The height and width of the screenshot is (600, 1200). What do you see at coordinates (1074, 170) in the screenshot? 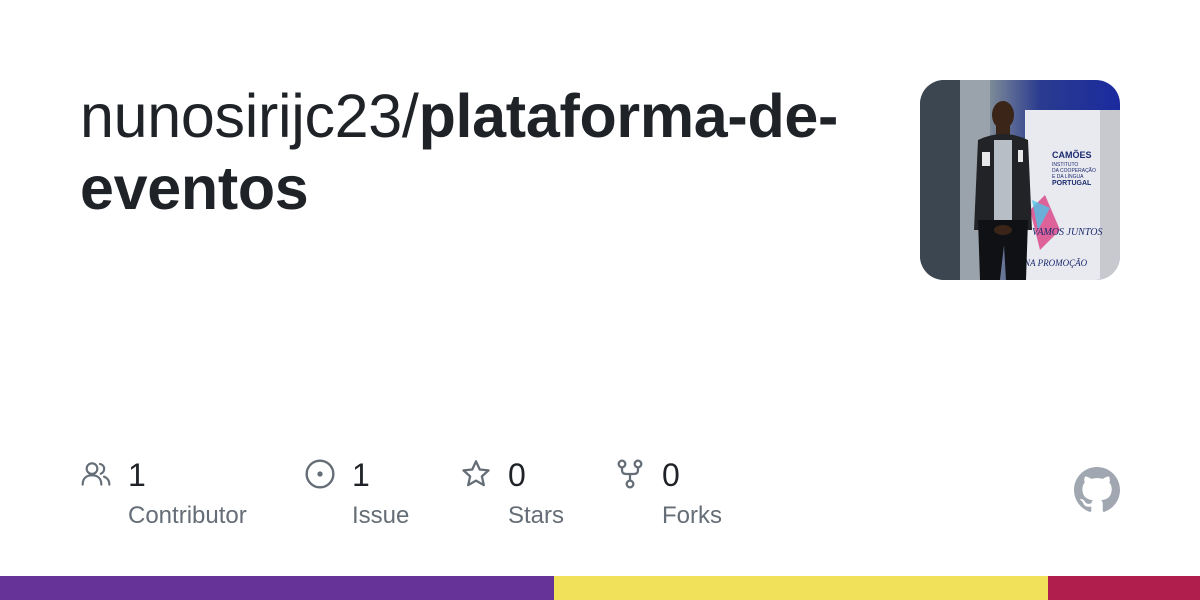
I see `svg-text: DA COOPERAÇÃO` at bounding box center [1074, 170].